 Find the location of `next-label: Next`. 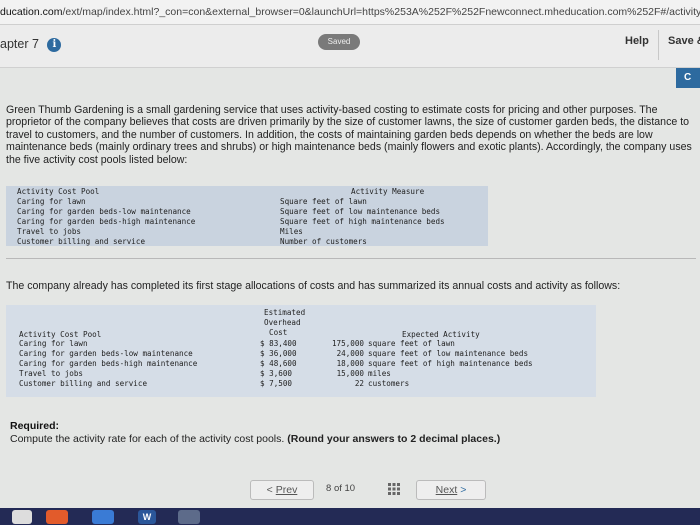

next-label: Next is located at coordinates (446, 490).